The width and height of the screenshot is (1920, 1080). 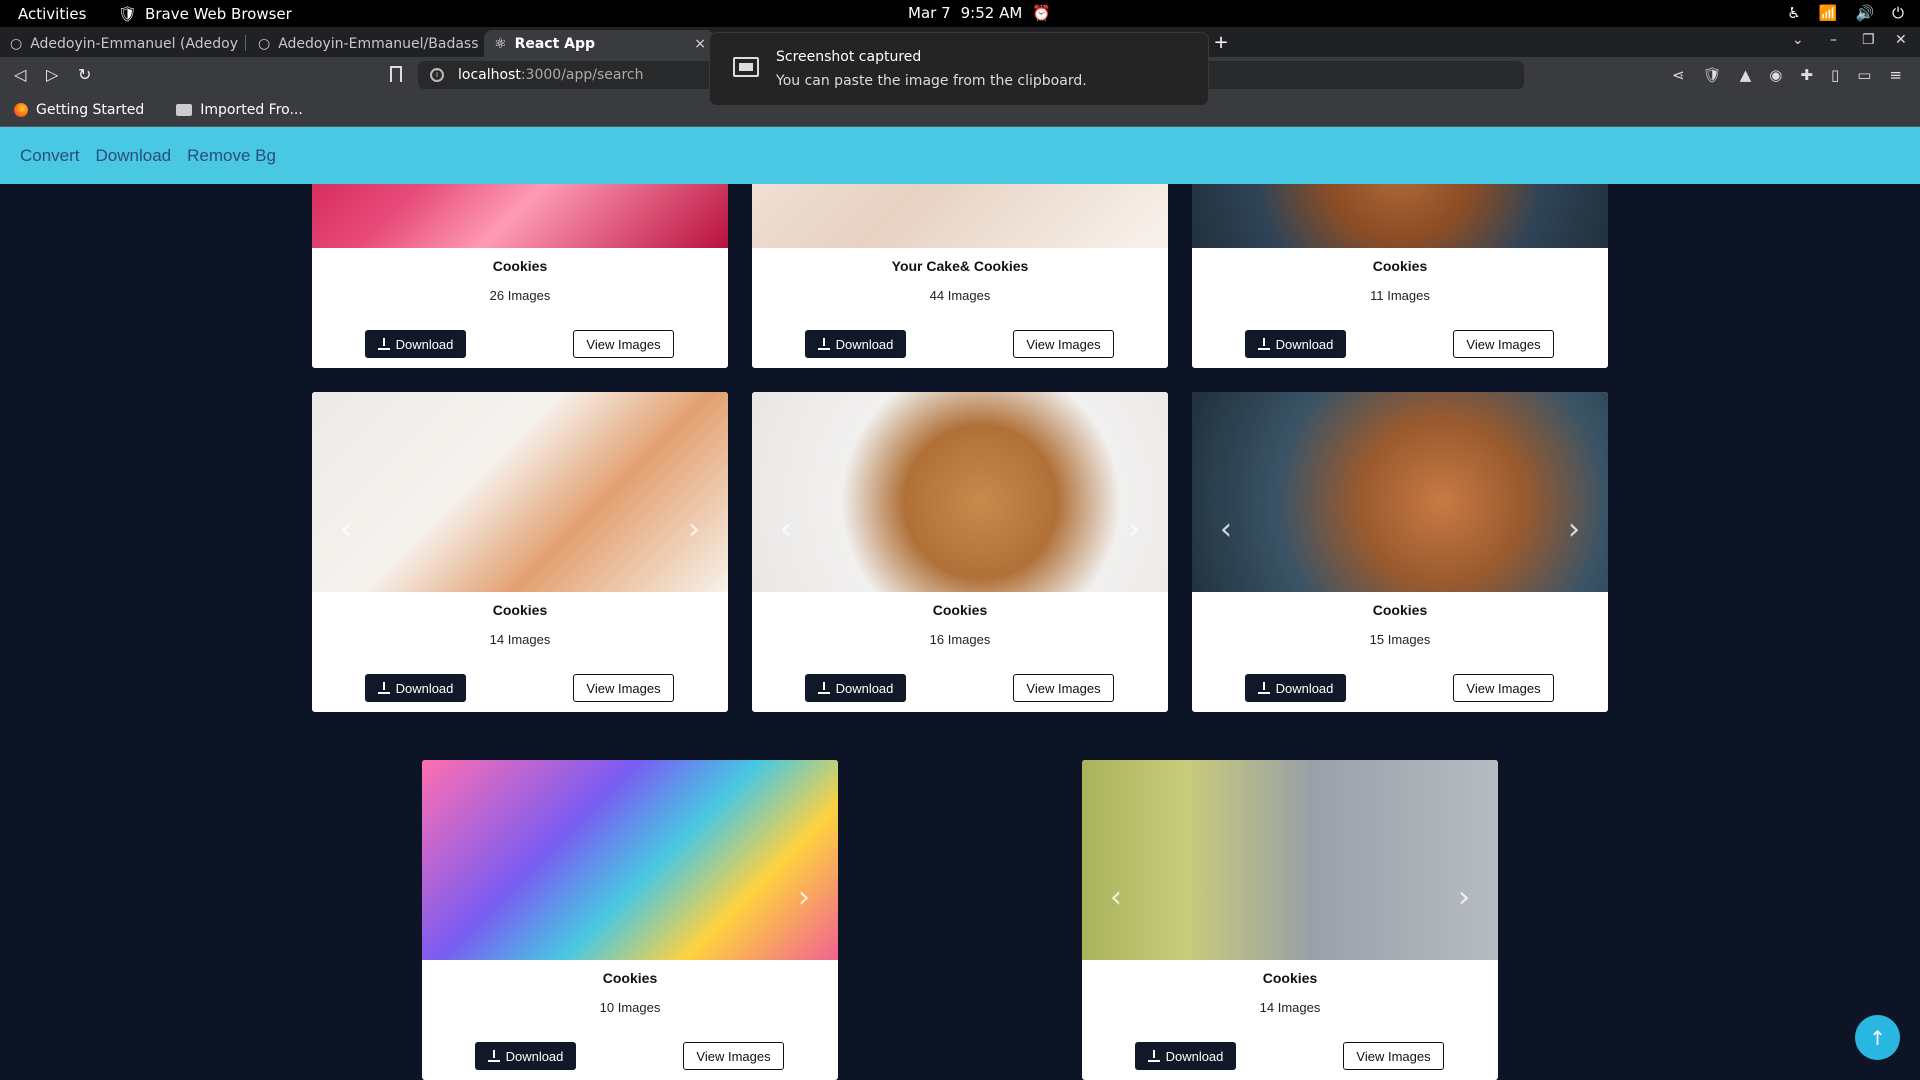 I want to click on url-host: localhost, so click(x=489, y=75).